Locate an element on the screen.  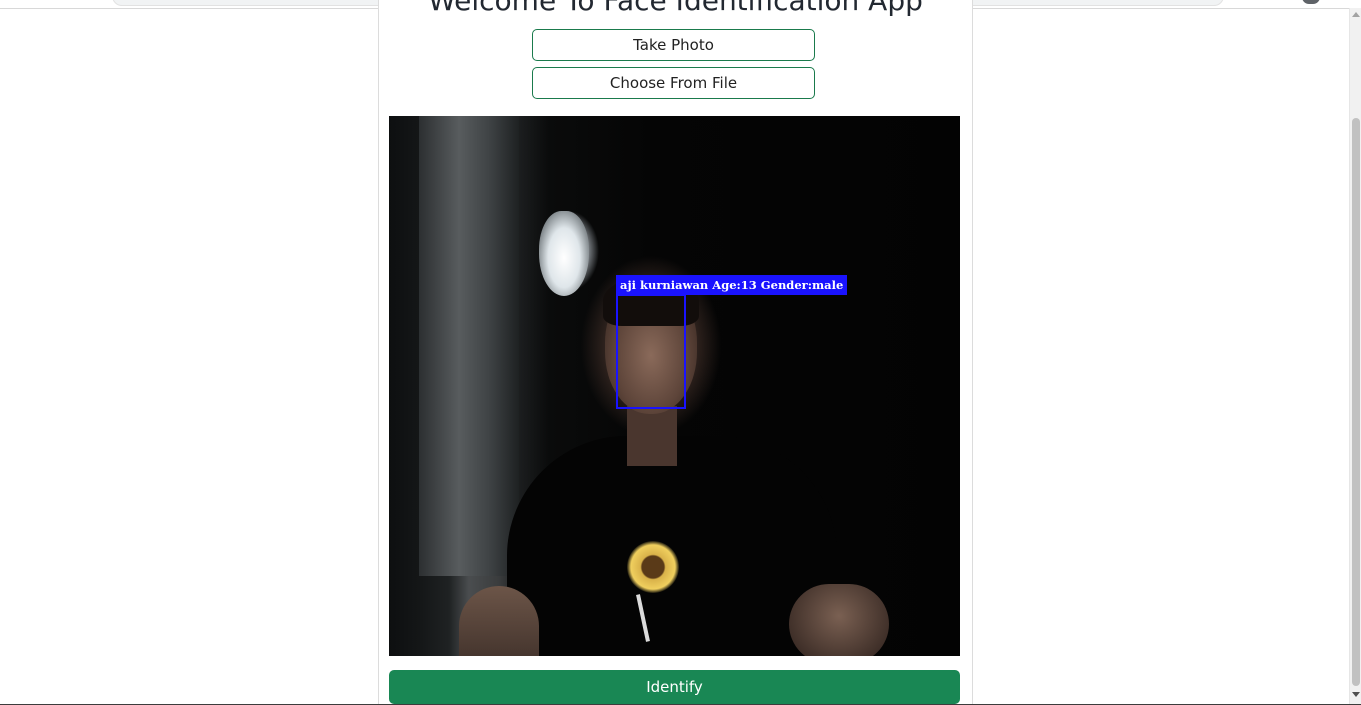
identify-button: Identify is located at coordinates (674, 687).